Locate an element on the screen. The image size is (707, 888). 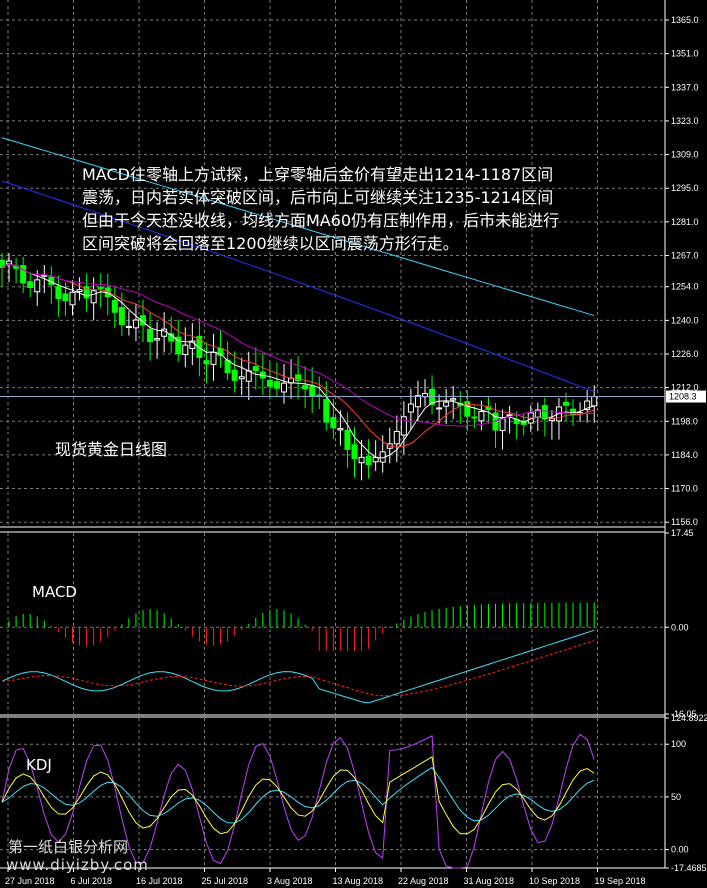
y-tick-label: 1351.0 is located at coordinates (685, 54).